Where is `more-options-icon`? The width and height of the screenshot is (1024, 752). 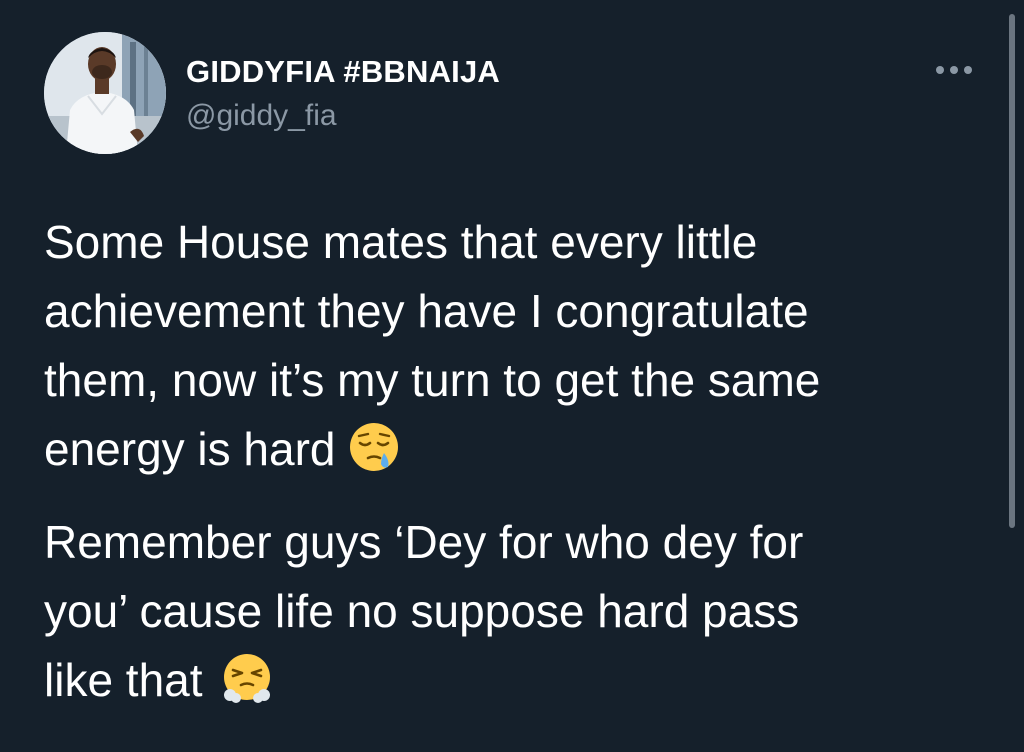 more-options-icon is located at coordinates (954, 70).